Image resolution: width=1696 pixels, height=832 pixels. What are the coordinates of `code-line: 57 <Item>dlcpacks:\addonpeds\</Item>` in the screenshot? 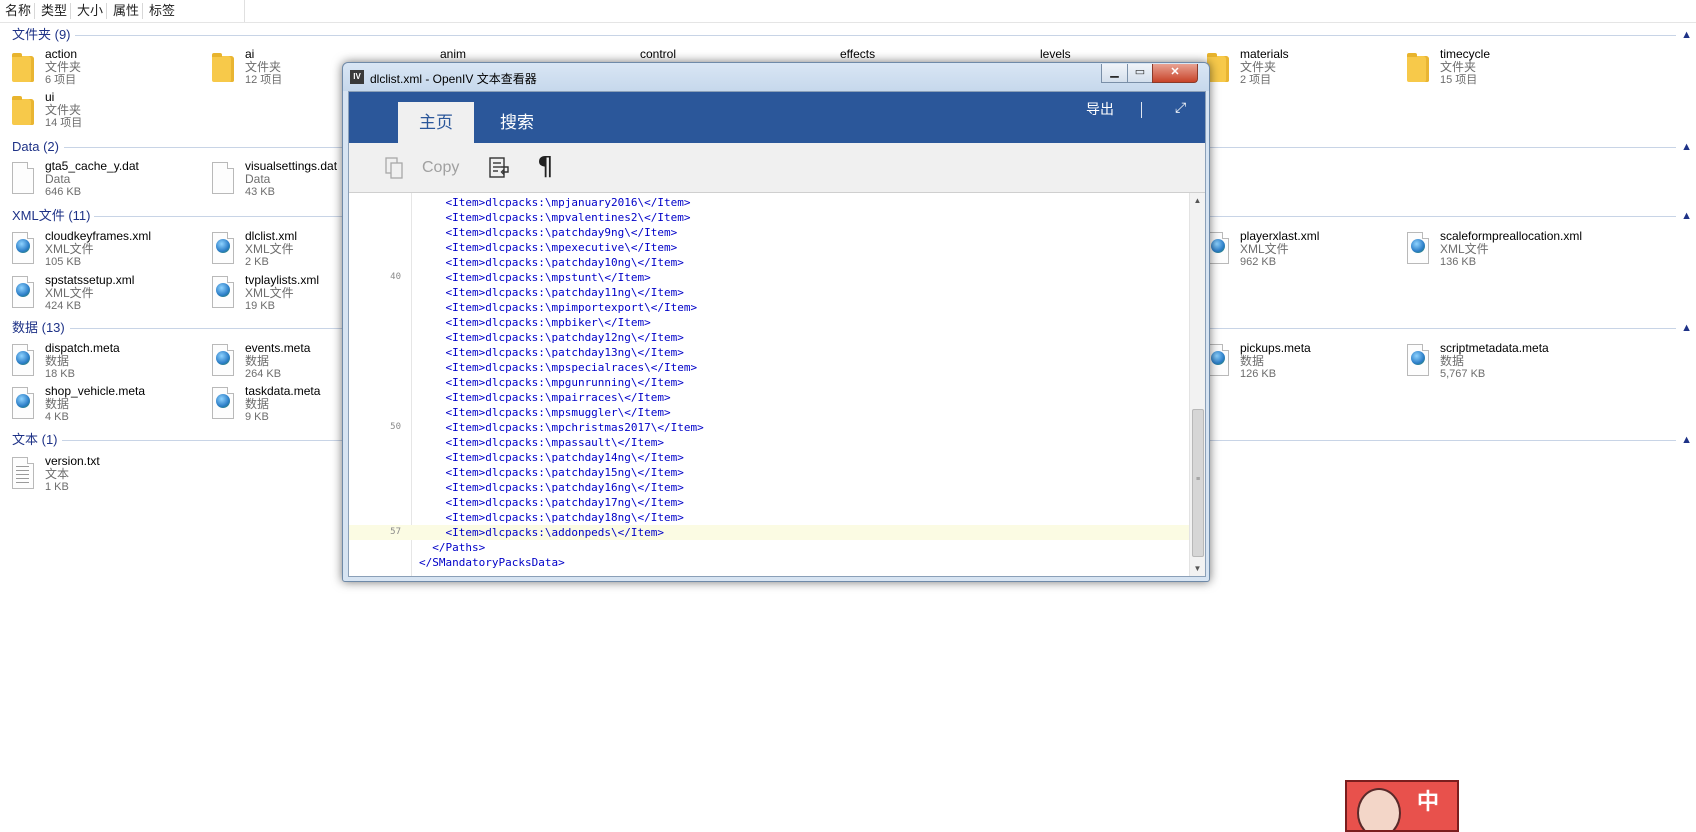 It's located at (769, 532).